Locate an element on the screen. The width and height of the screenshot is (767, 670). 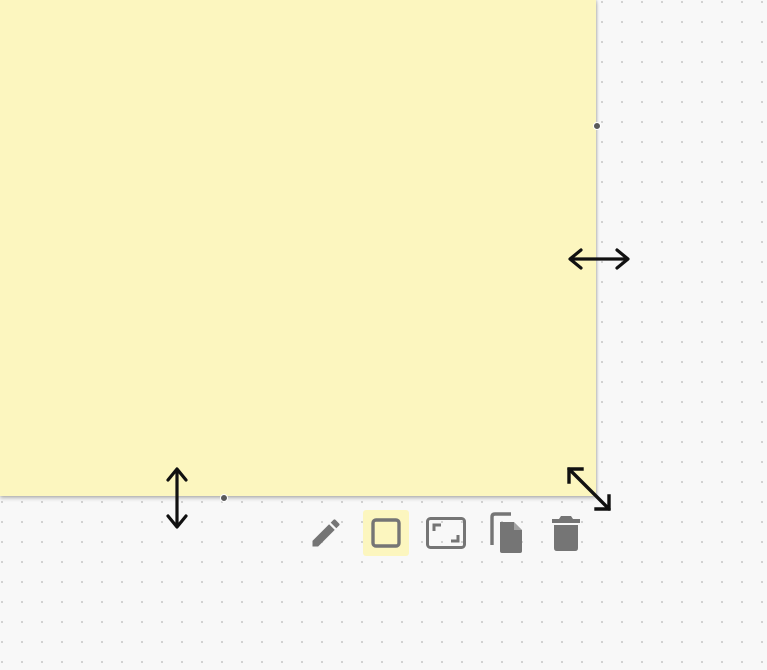
arrows-horizontal-icon is located at coordinates (599, 259).